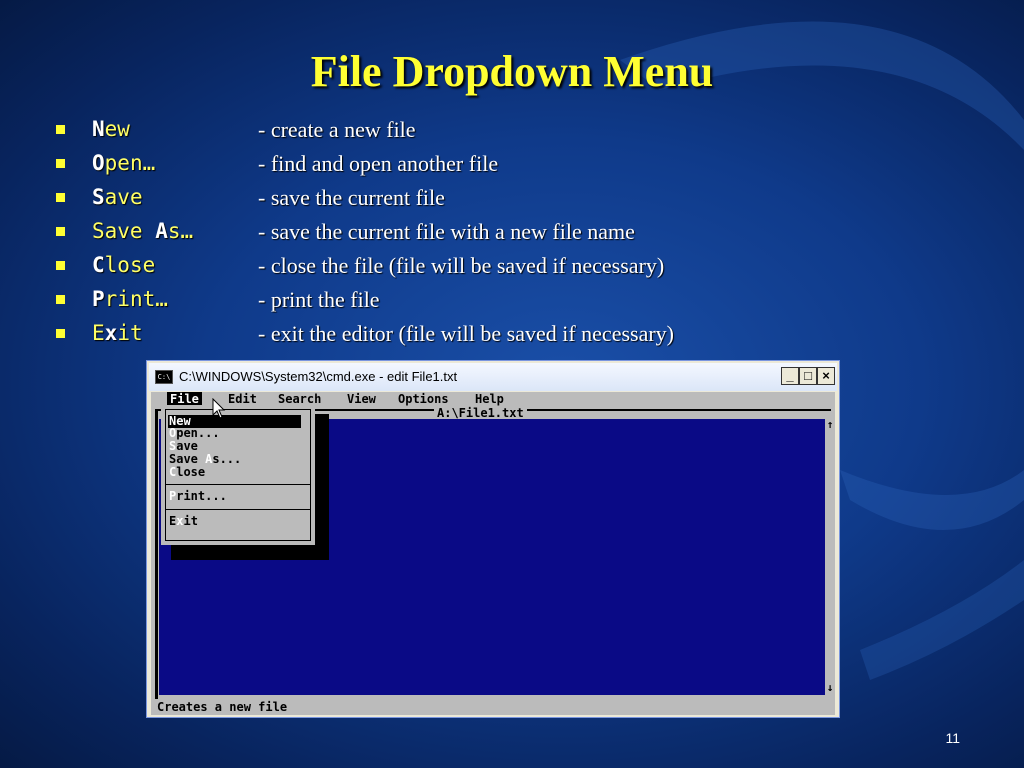 The height and width of the screenshot is (768, 1024). I want to click on editor-menubar: File Edit Search View Options Help, so click(493, 399).